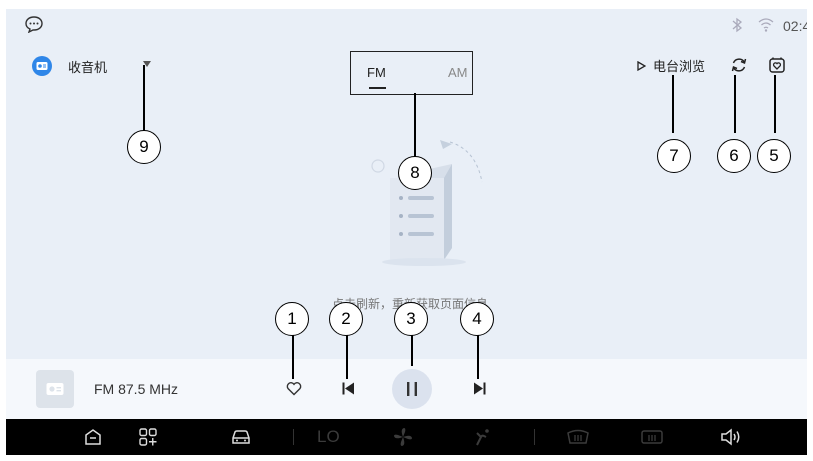 Image resolution: width=813 pixels, height=461 pixels. I want to click on clock: 02:48, so click(795, 26).